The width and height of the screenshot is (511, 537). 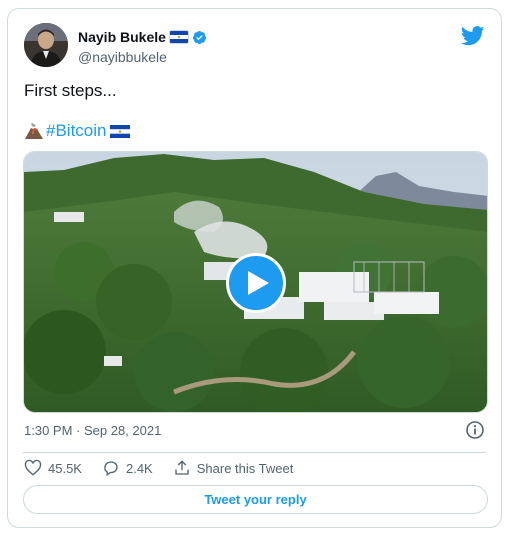 What do you see at coordinates (139, 468) in the screenshot?
I see `reply-count: 2.4K` at bounding box center [139, 468].